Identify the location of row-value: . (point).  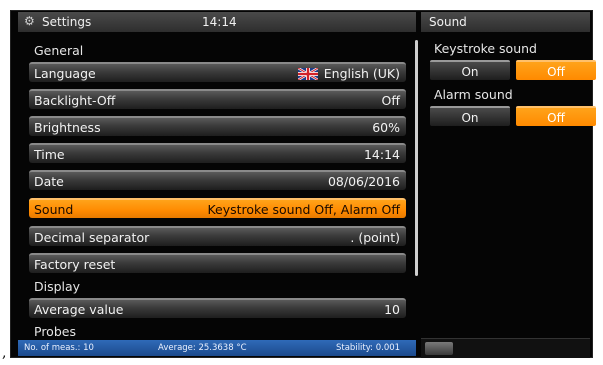
(375, 237).